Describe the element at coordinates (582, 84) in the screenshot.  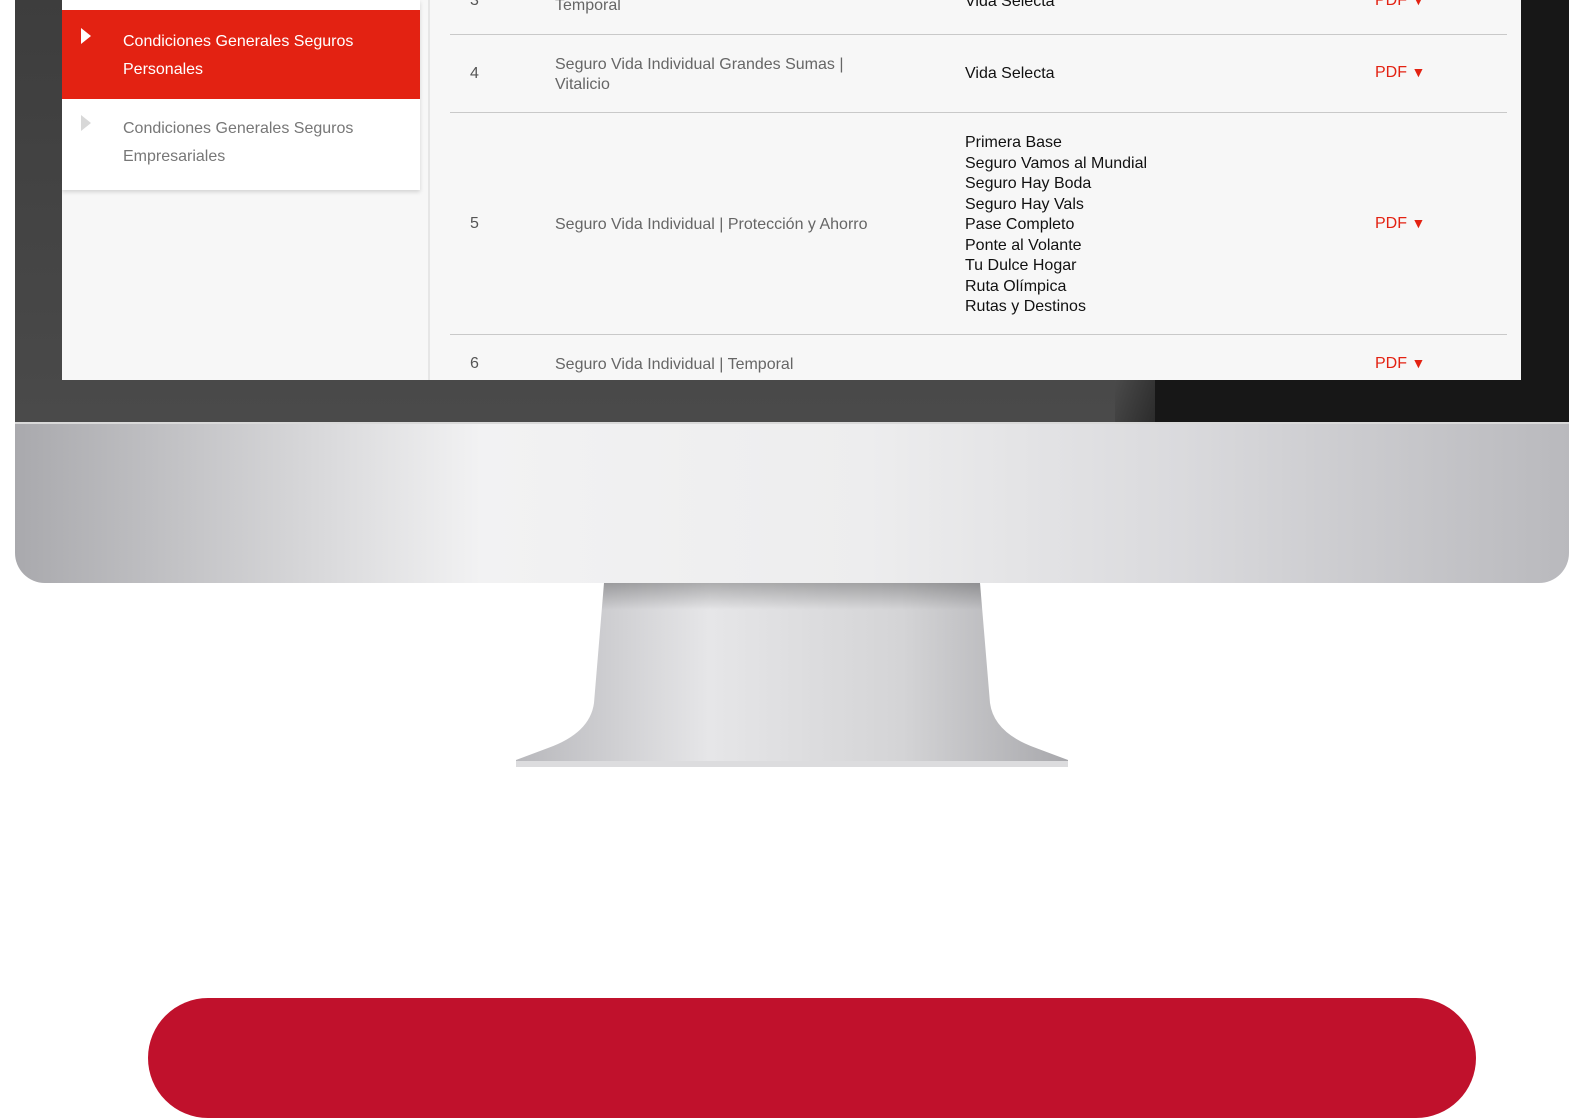
I see `row-product-name-line: Vitalicio` at that location.